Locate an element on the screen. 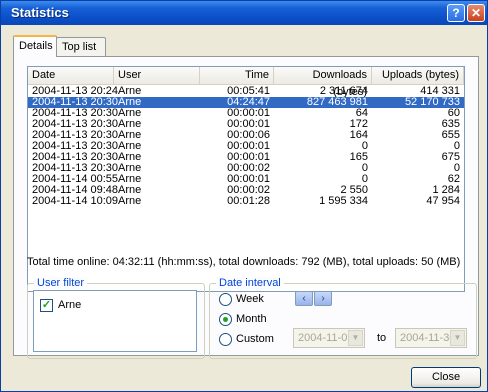 Image resolution: width=488 pixels, height=392 pixels. week-radio-label: Week is located at coordinates (250, 299).